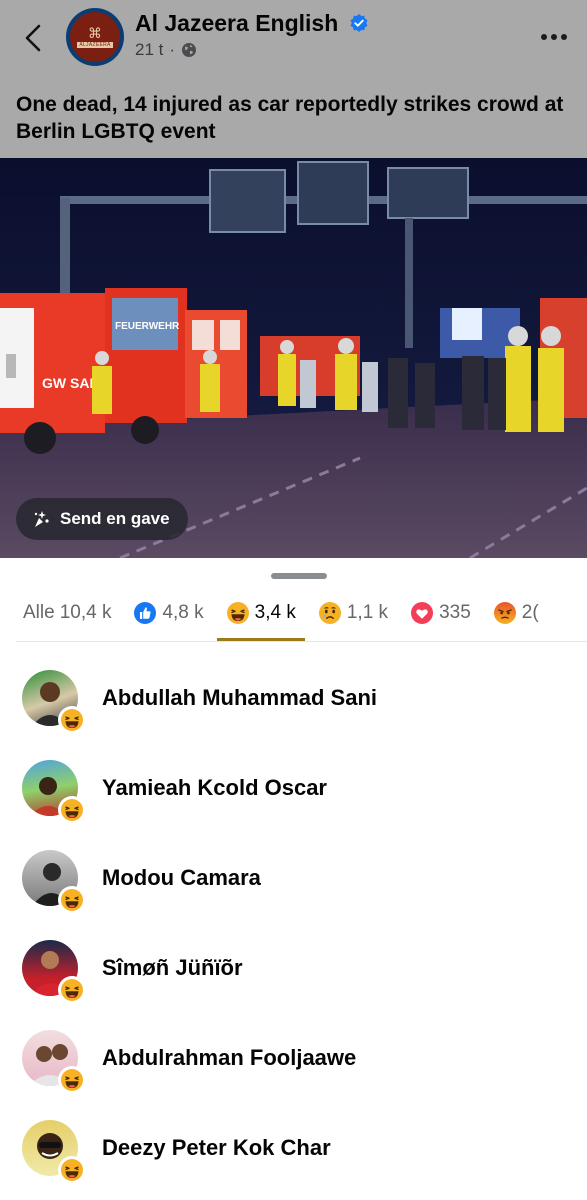  What do you see at coordinates (41, 519) in the screenshot?
I see `gift-sparkle-icon` at bounding box center [41, 519].